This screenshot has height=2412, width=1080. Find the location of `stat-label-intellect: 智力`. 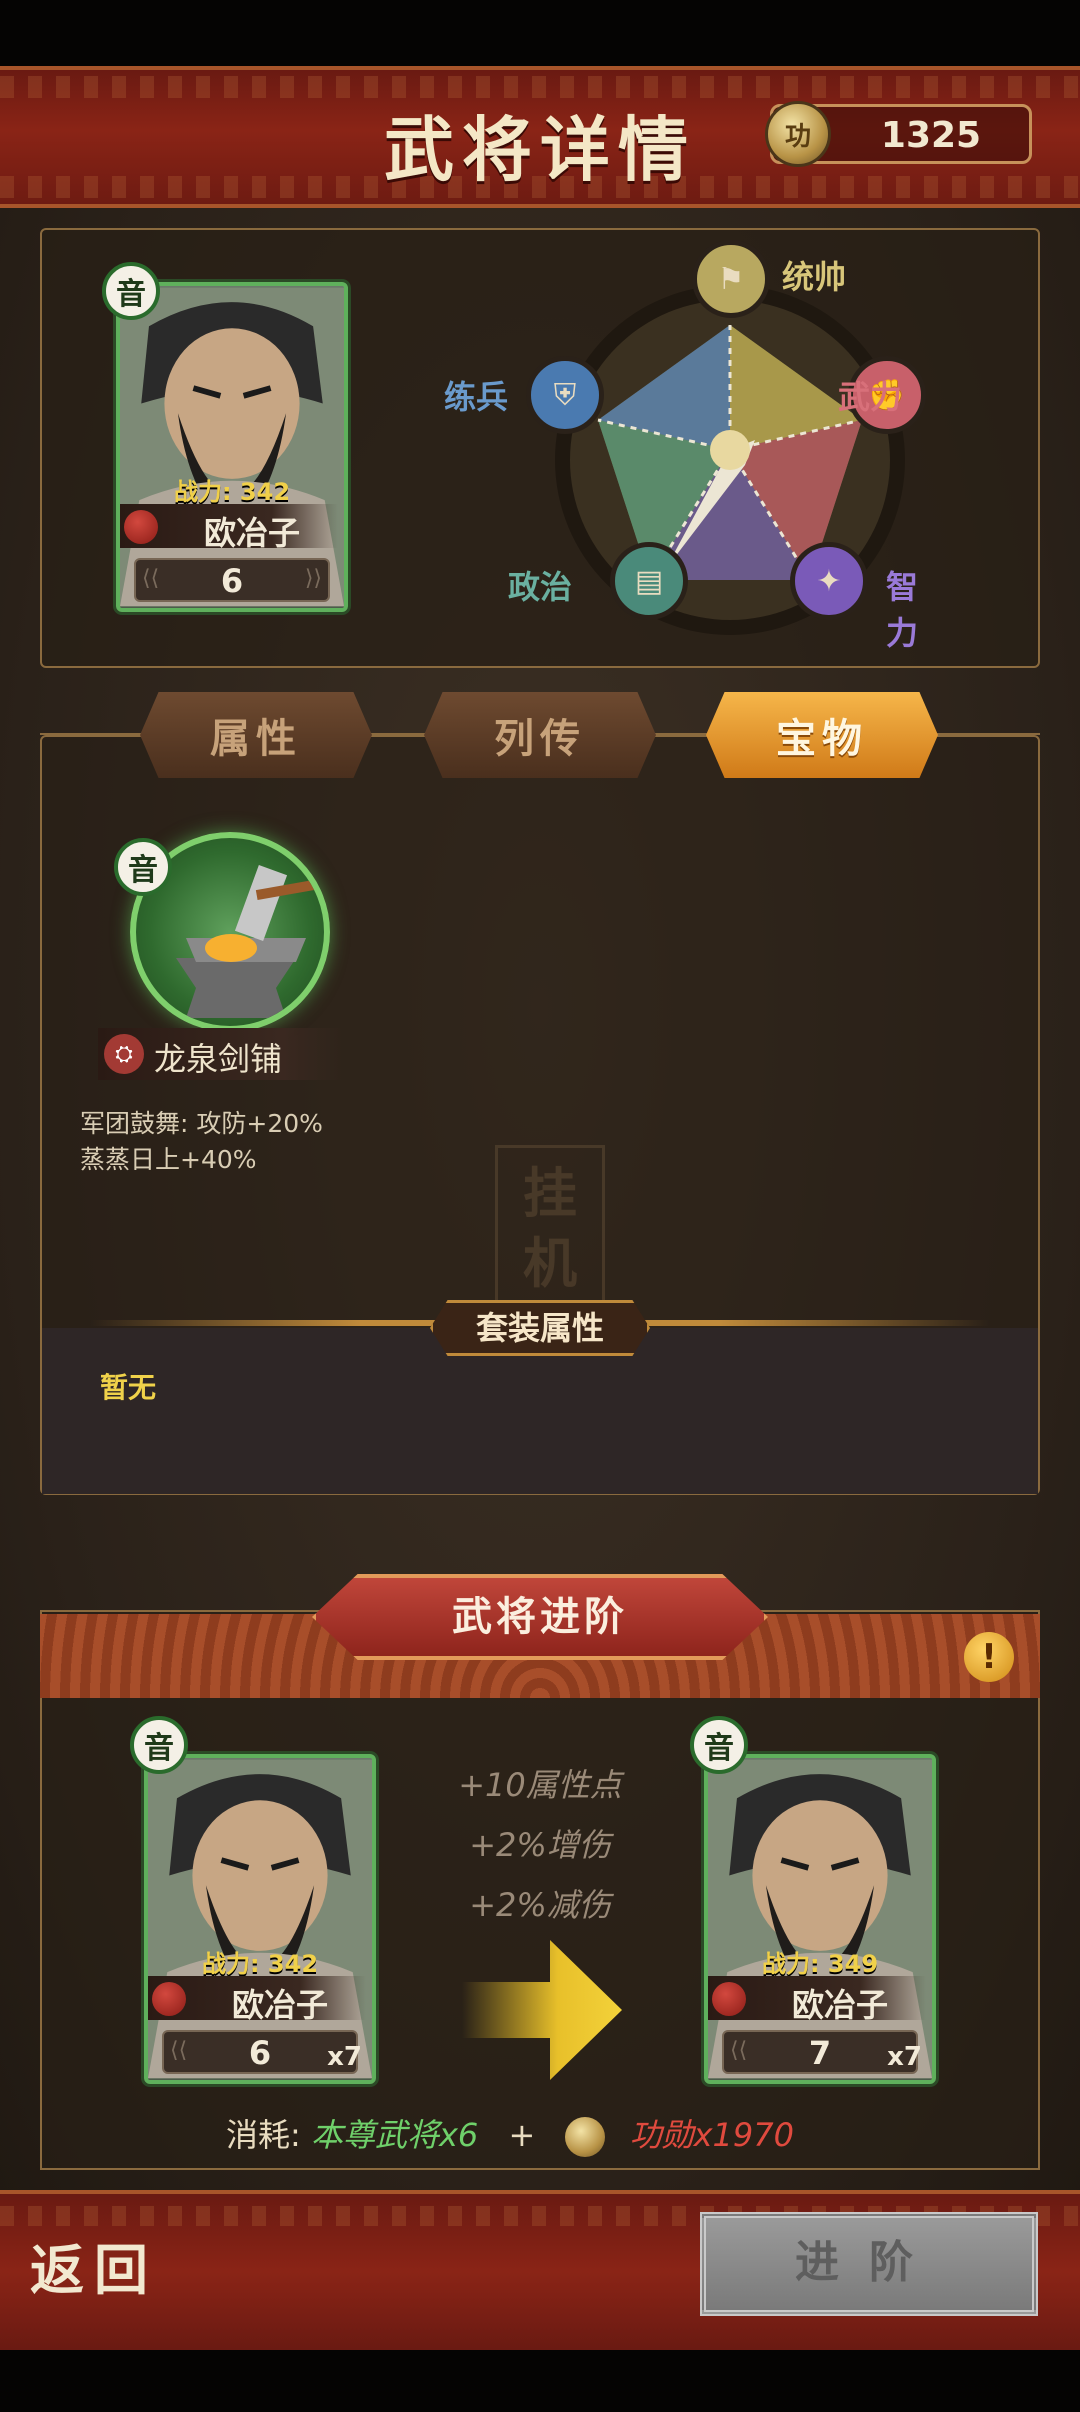

stat-label-intellect: 智力 is located at coordinates (902, 610).